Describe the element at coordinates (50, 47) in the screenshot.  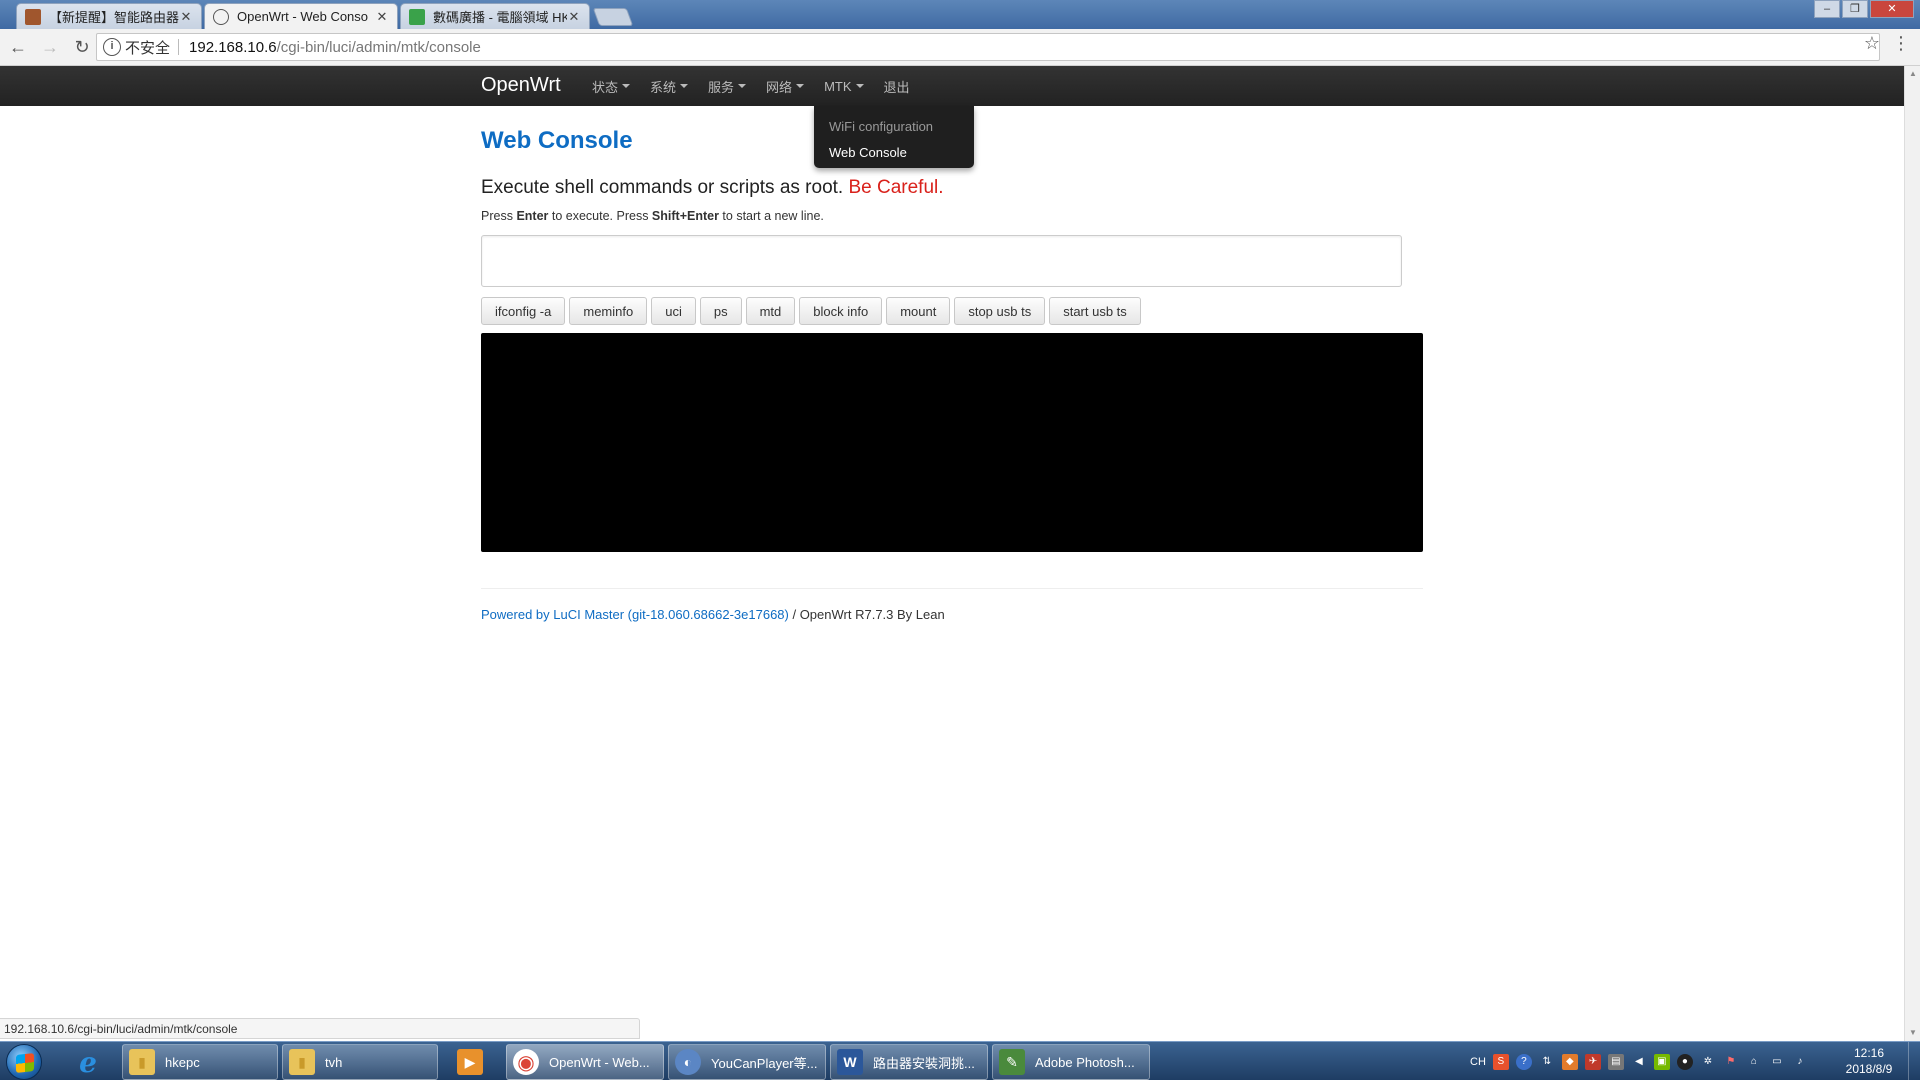
I see `forward-button: →` at that location.